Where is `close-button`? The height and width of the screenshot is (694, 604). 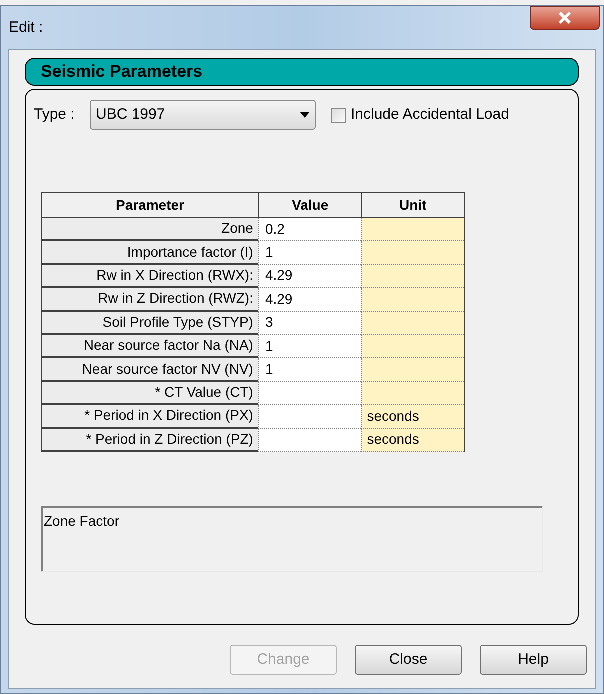
close-button is located at coordinates (565, 18).